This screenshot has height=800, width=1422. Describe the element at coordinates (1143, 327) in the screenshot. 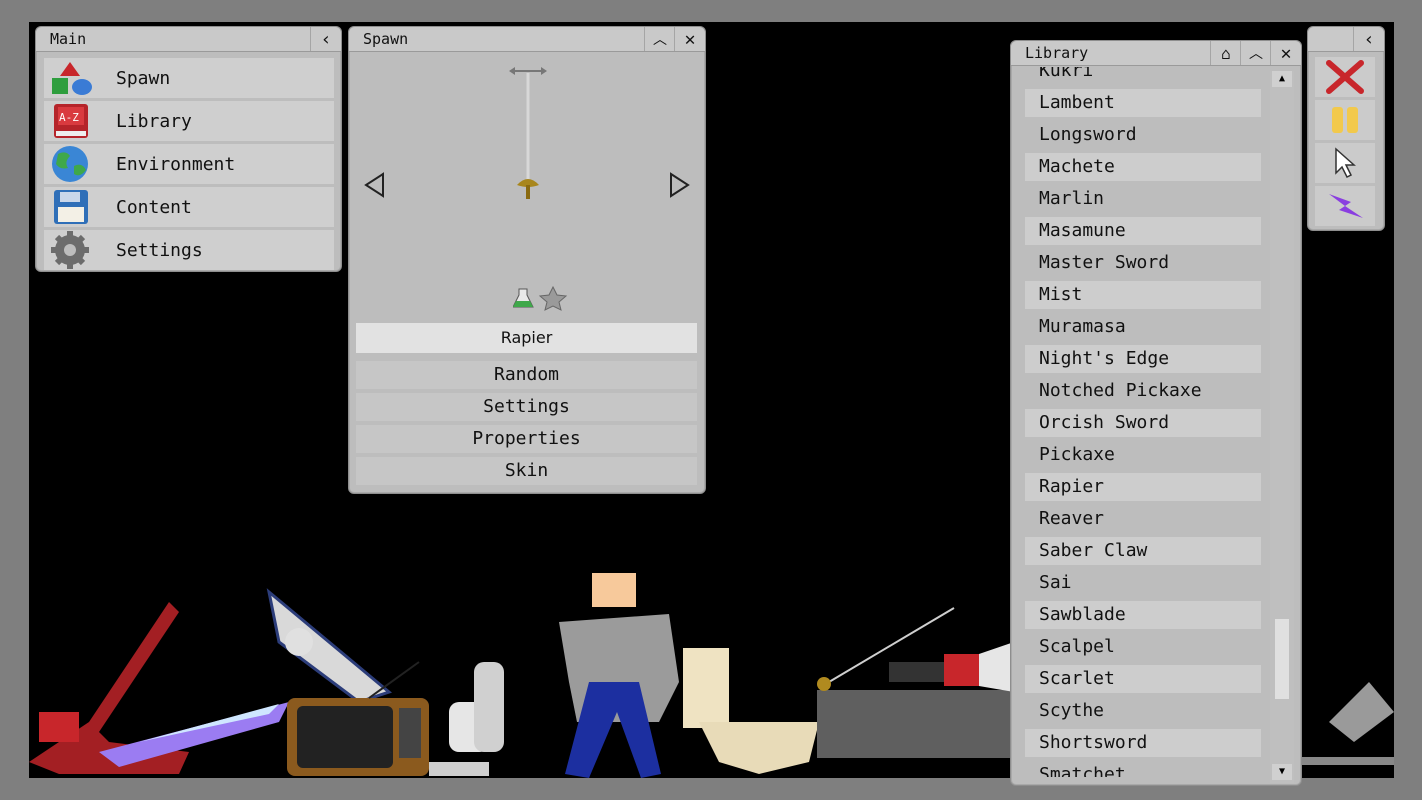

I see `library-item: Muramasa` at that location.